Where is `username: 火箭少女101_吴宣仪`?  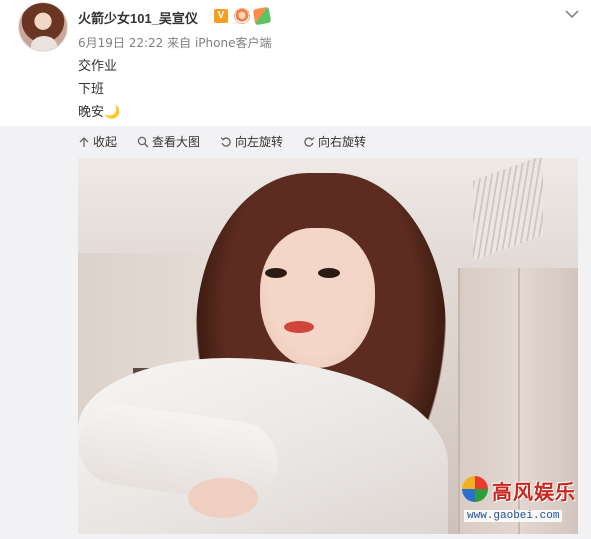
username: 火箭少女101_吴宣仪 is located at coordinates (138, 17).